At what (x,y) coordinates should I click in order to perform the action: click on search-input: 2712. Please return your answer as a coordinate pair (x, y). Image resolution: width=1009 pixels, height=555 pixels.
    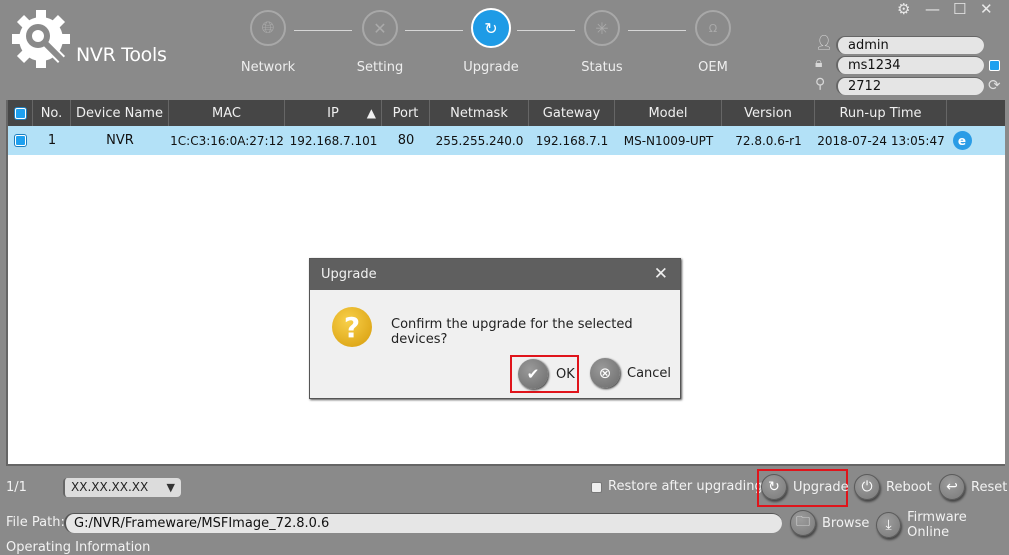
    Looking at the image, I should click on (910, 86).